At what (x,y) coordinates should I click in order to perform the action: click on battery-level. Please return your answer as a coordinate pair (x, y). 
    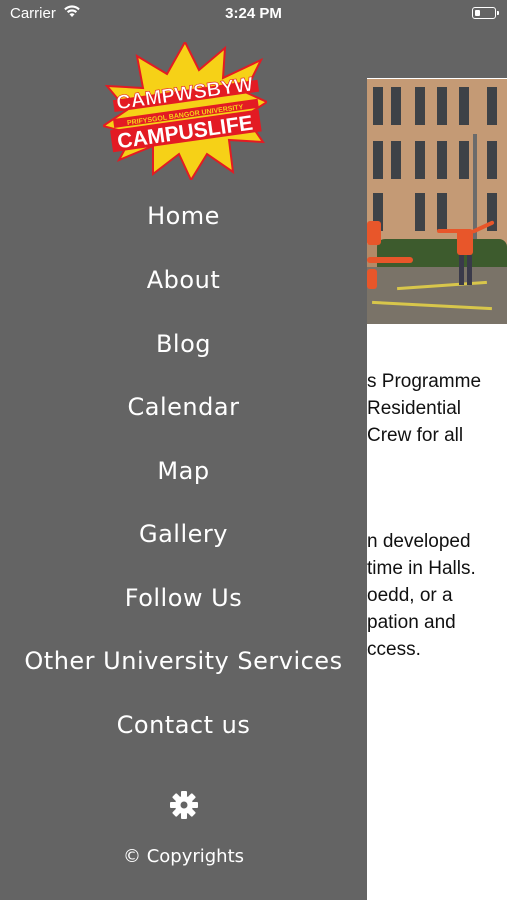
    Looking at the image, I should click on (477, 13).